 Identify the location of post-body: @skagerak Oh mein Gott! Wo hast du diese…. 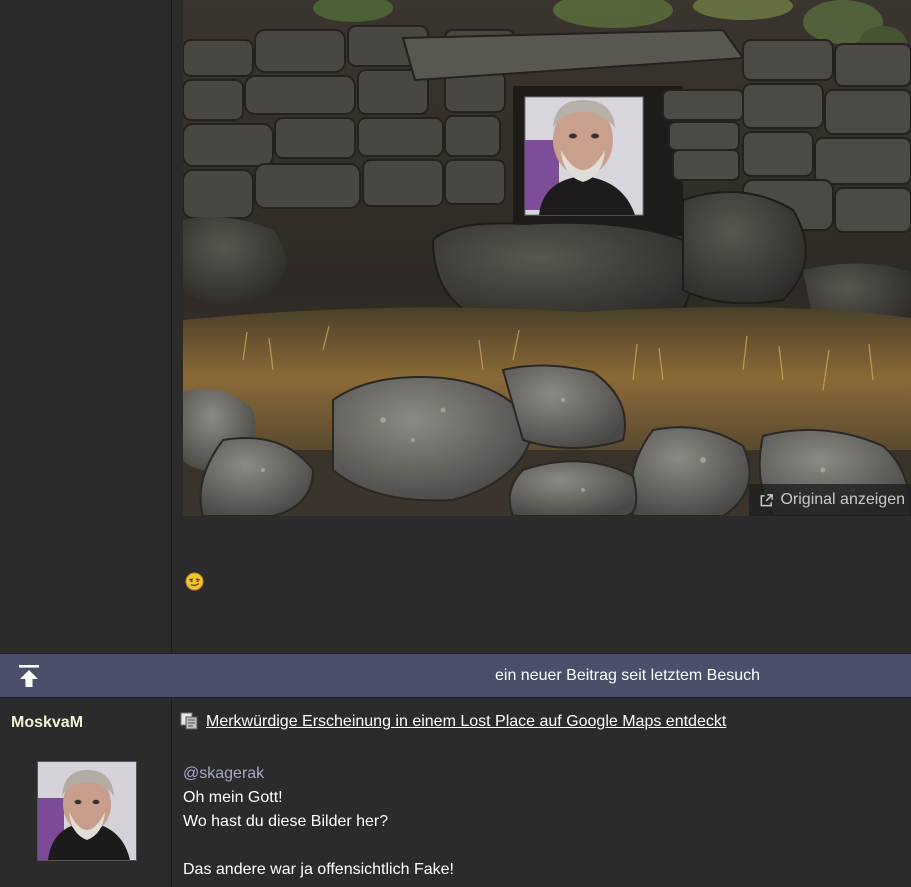
(318, 822).